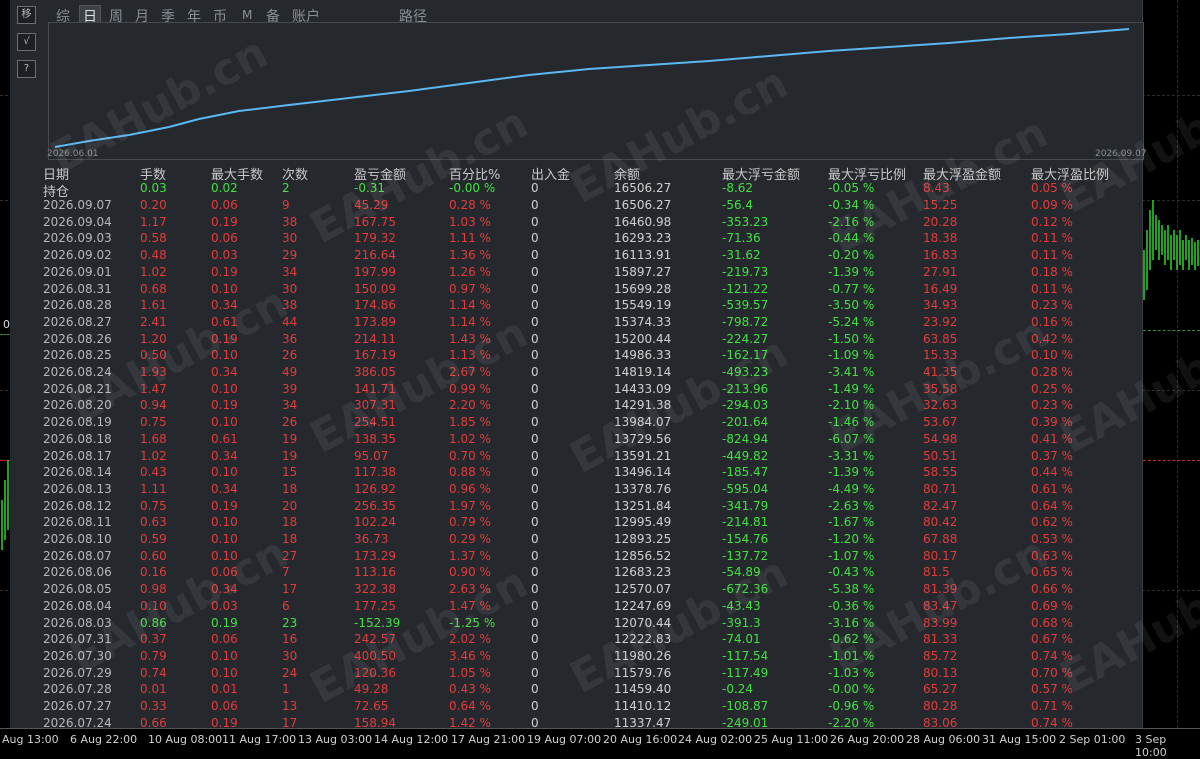 The image size is (1200, 759). I want to click on cell-pct: 0.29 %, so click(470, 539).